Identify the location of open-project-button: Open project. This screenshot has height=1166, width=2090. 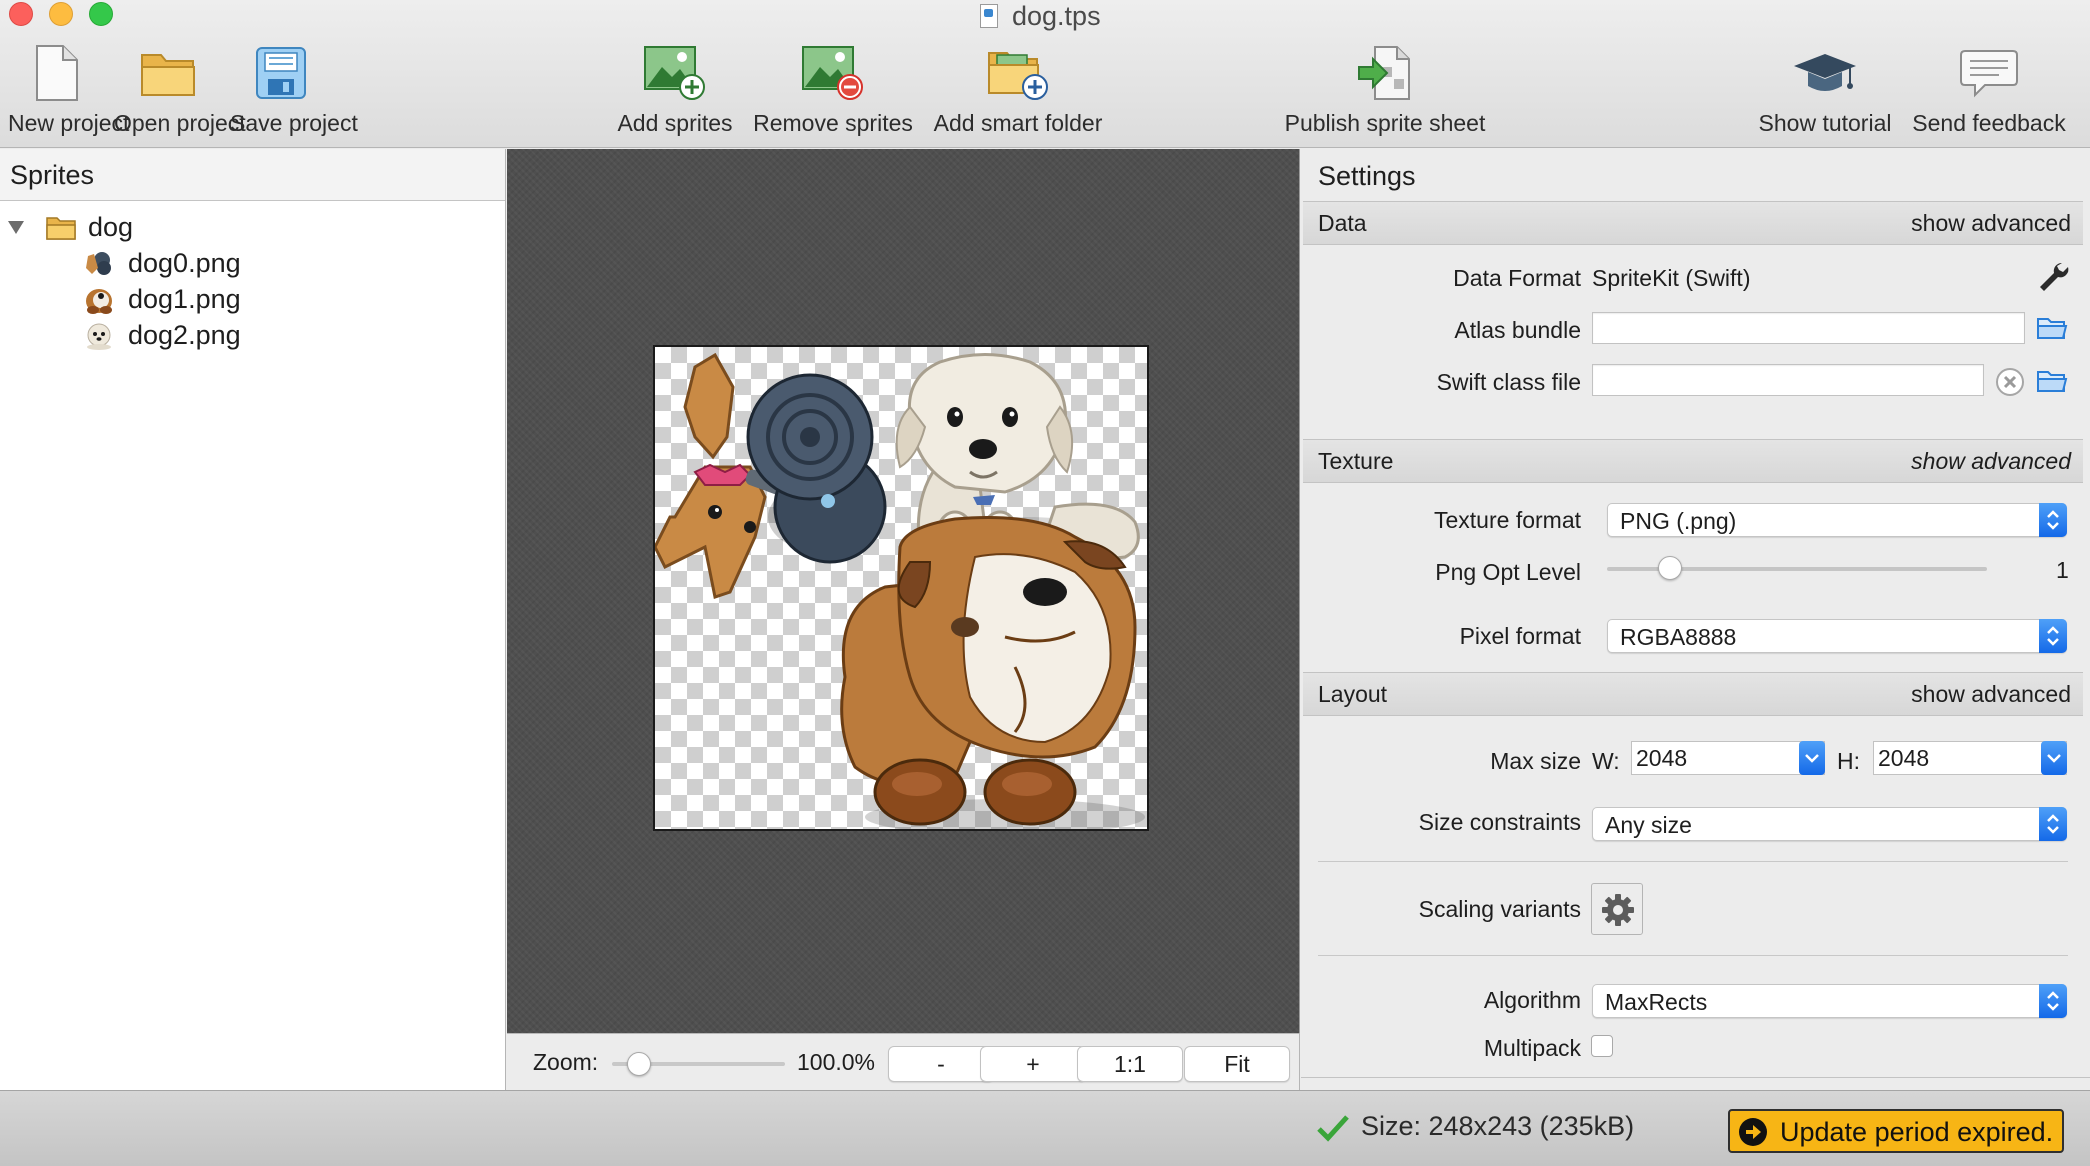
(180, 88).